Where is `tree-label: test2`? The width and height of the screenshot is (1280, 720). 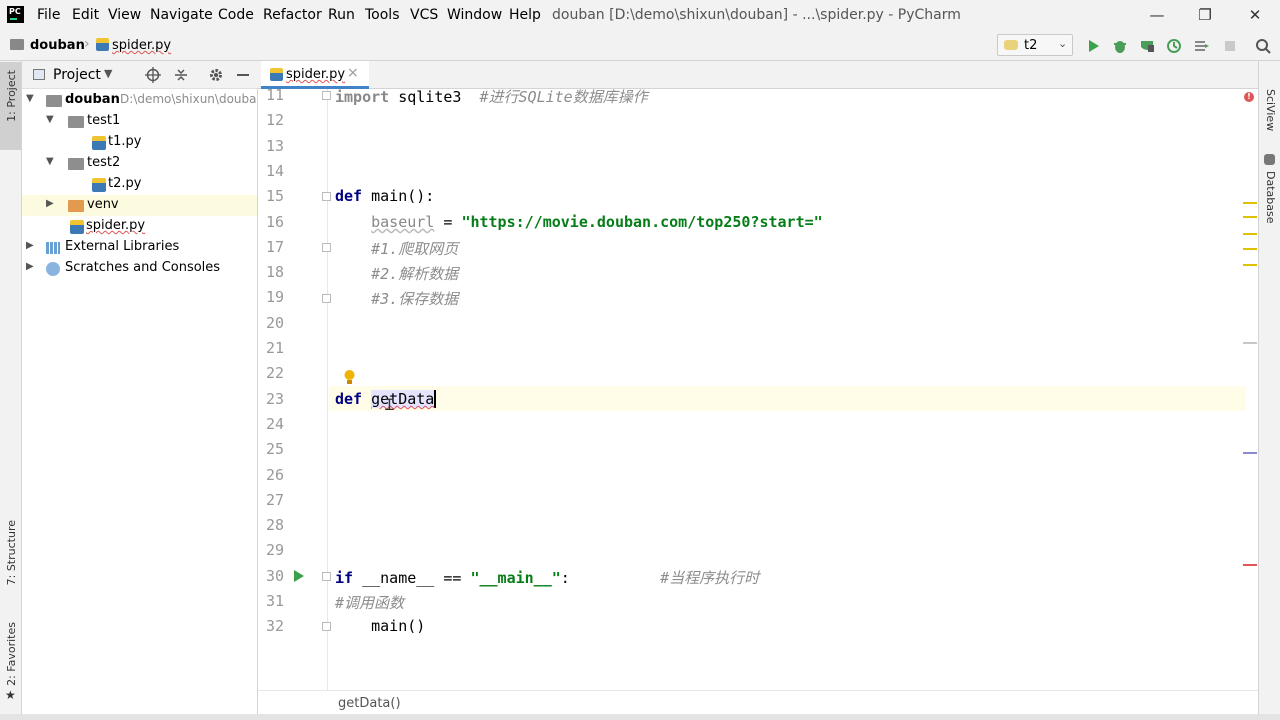
tree-label: test2 is located at coordinates (104, 162).